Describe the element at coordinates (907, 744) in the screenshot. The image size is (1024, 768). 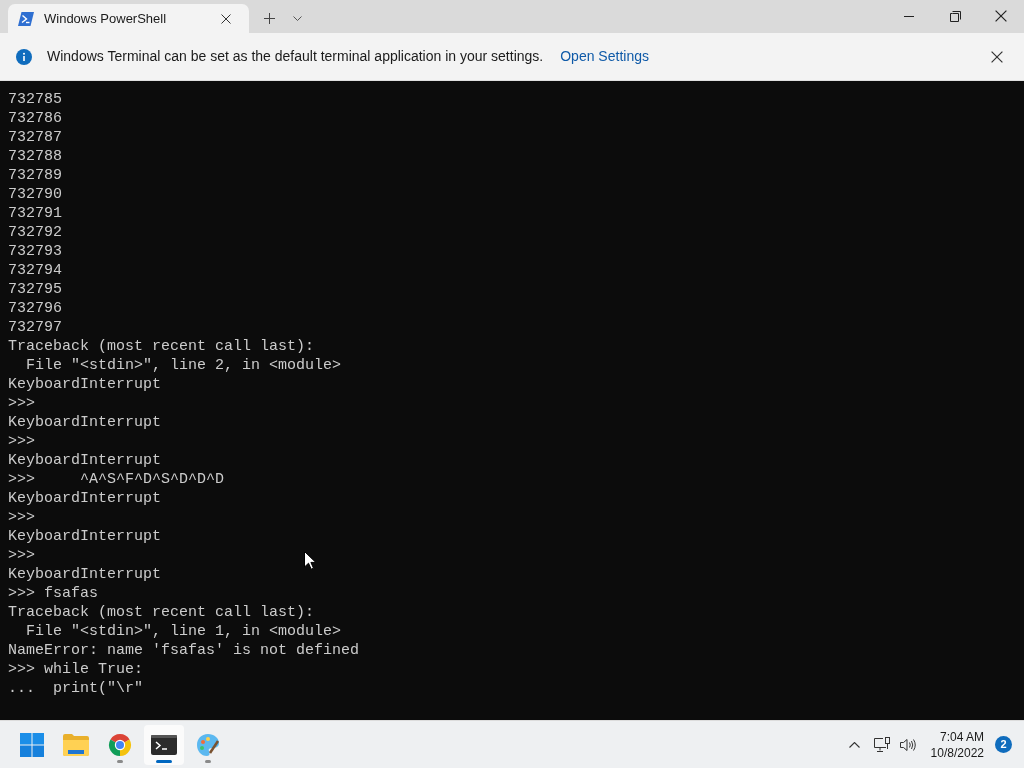
I see `speaker-icon` at that location.